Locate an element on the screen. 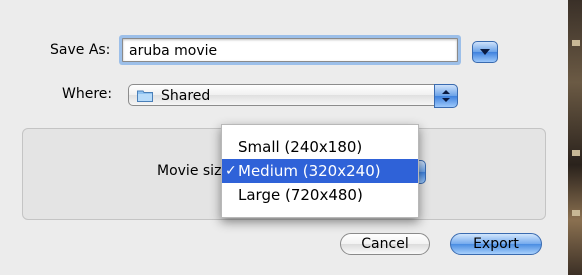 Image resolution: width=582 pixels, height=275 pixels. popup-arrows is located at coordinates (446, 96).